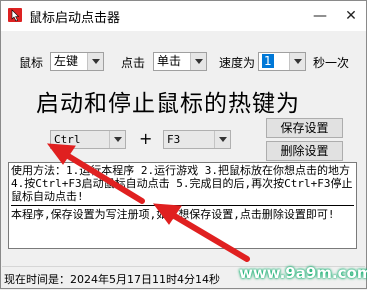  I want to click on click-mode-select: 单击, so click(180, 61).